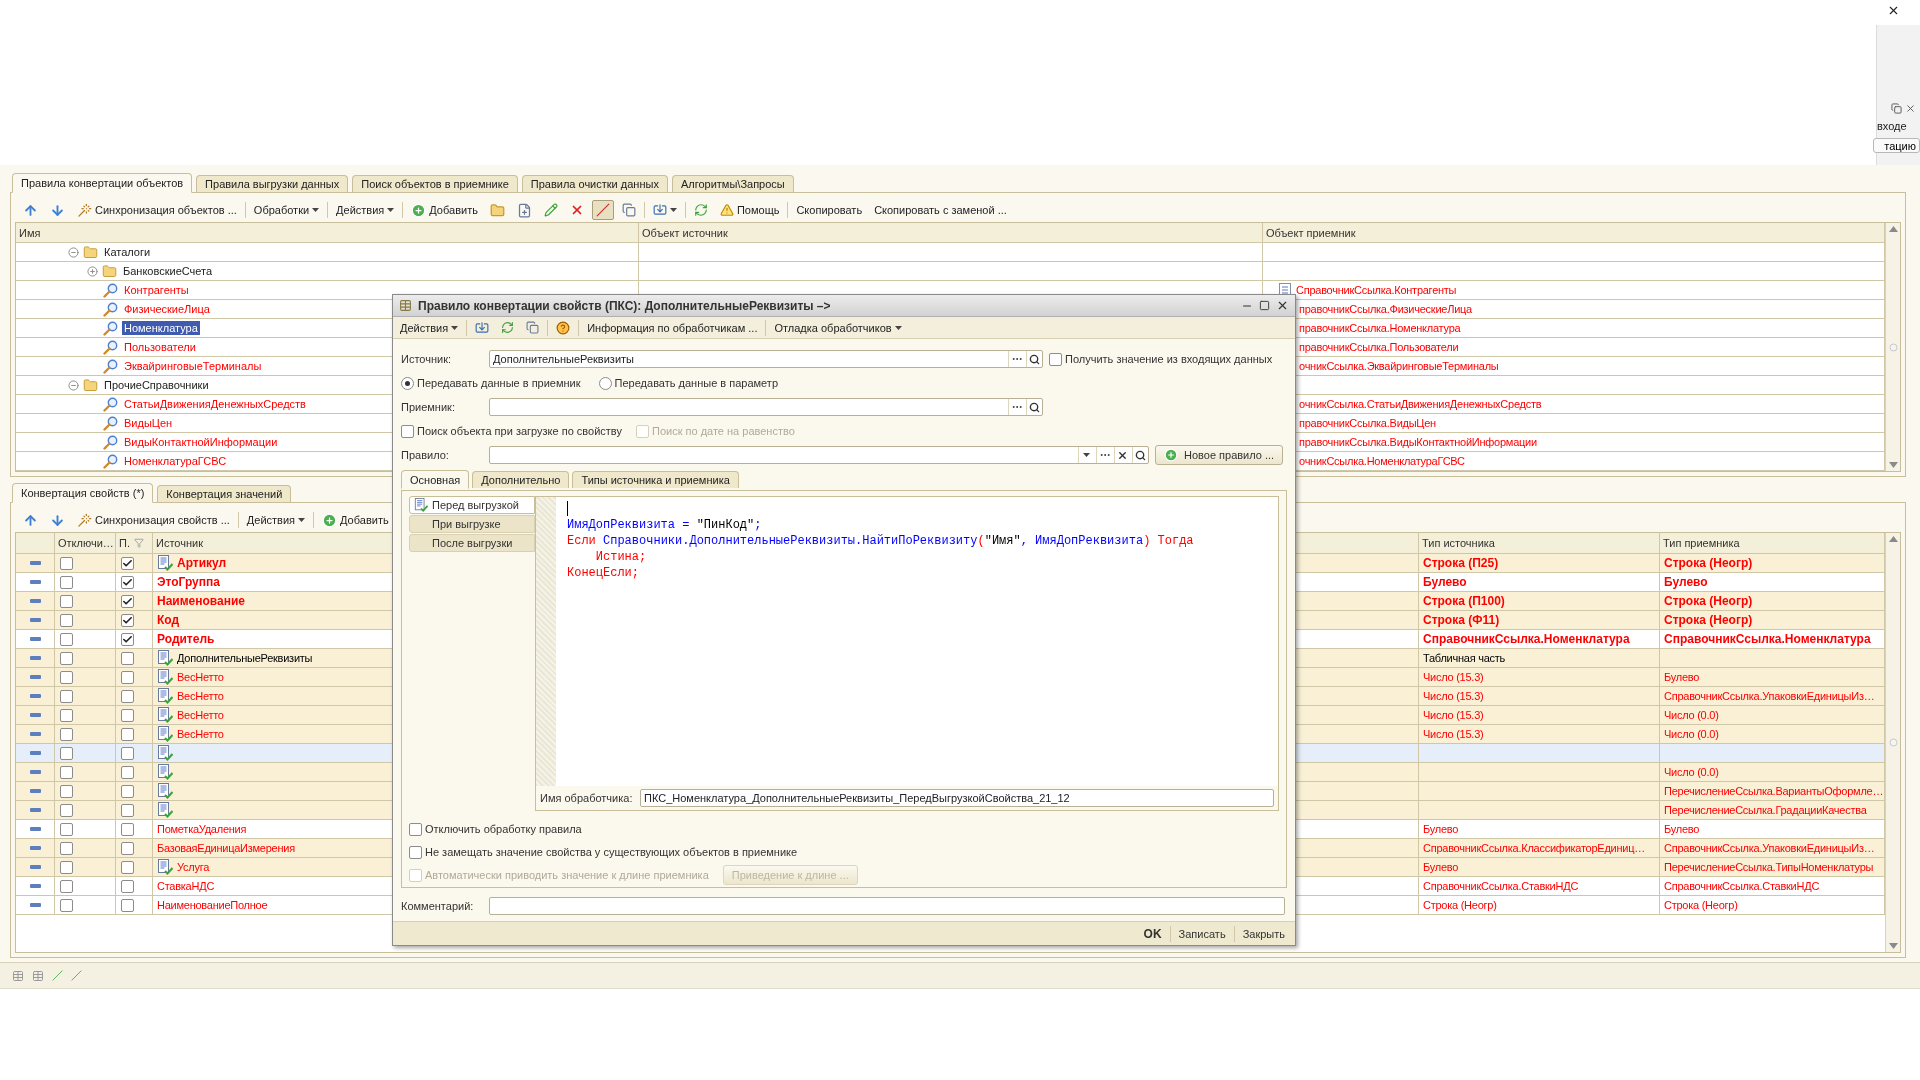  I want to click on property-name: ДополнительныеРеквизиты, so click(245, 658).